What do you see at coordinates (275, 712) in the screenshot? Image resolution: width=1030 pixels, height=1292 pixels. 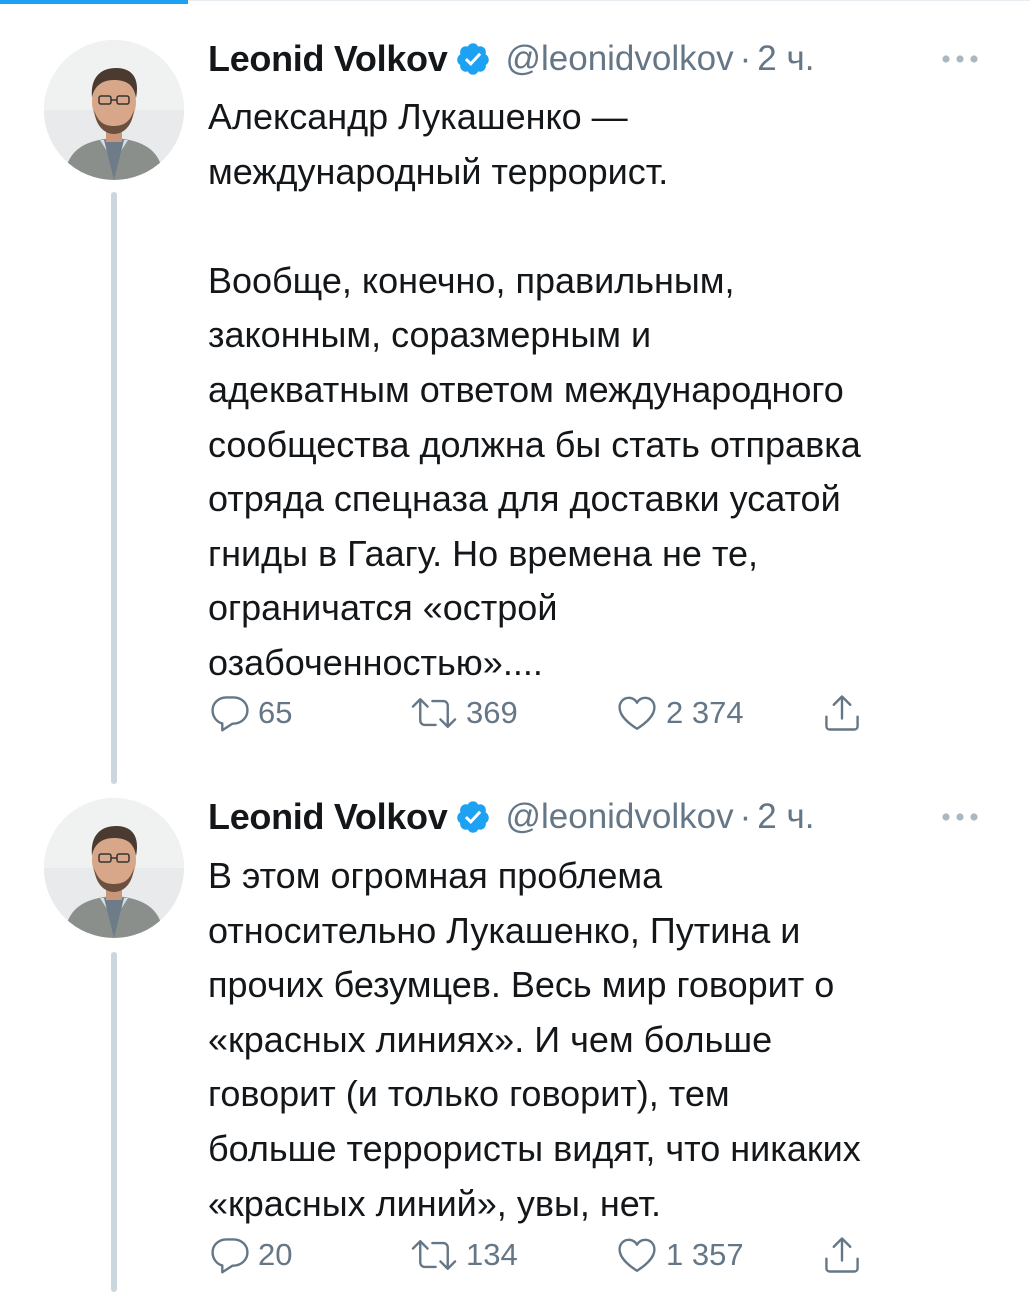 I see `reply-count: 65` at bounding box center [275, 712].